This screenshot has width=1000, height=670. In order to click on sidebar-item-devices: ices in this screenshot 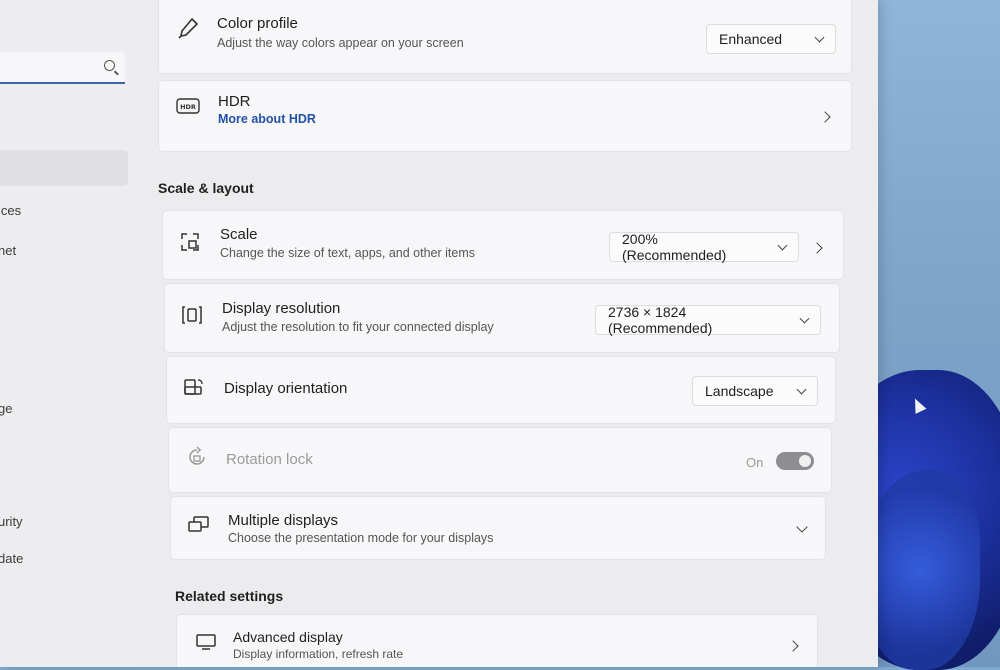, I will do `click(10, 210)`.